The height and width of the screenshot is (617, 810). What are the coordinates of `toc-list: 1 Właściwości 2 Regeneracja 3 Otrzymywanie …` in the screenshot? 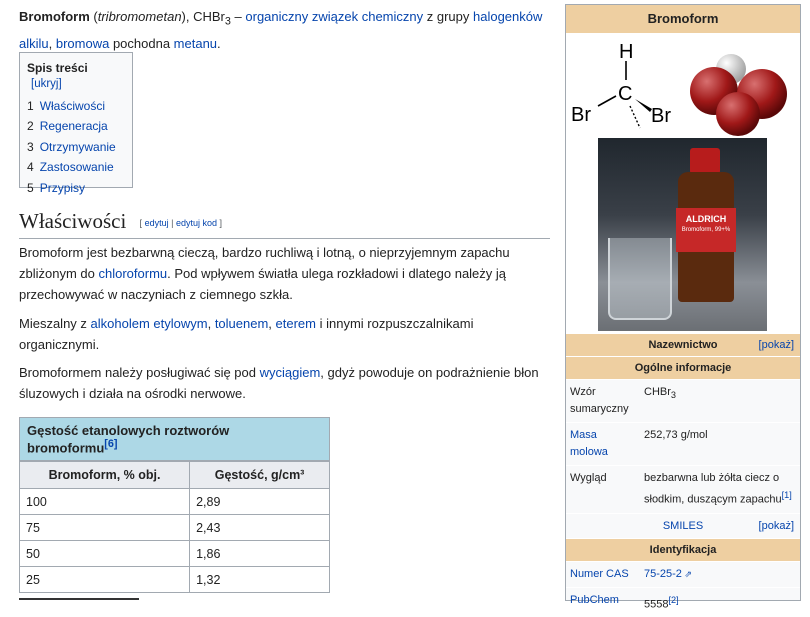 It's located at (76, 147).